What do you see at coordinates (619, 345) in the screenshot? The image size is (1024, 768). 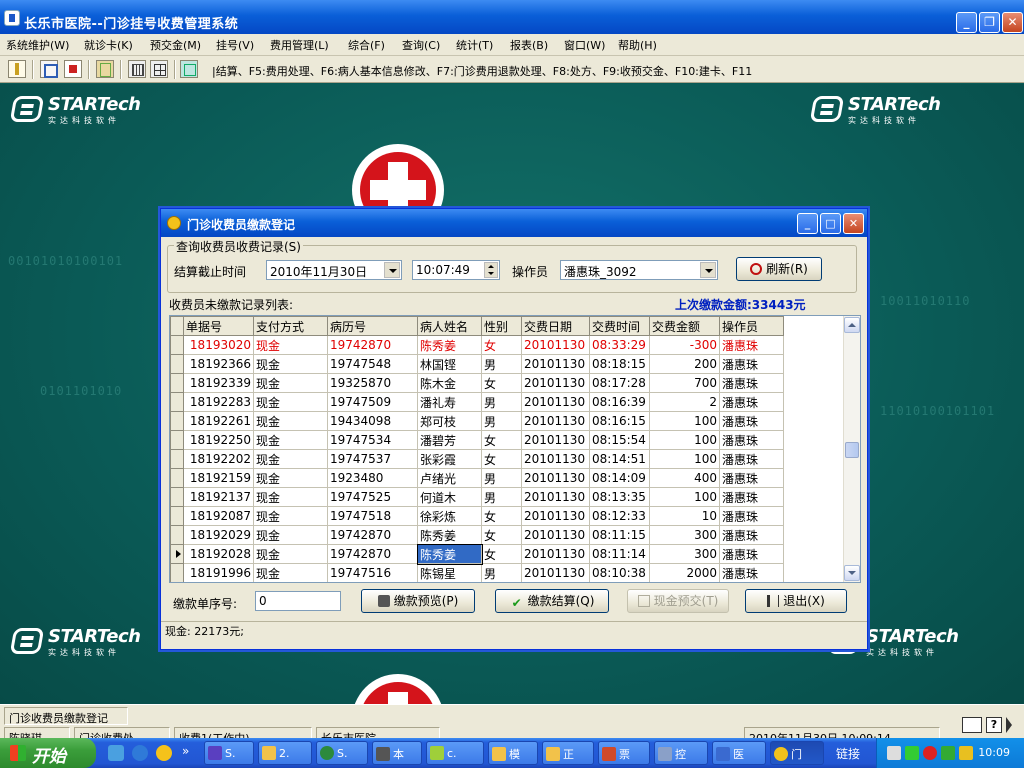 I see `cell-time: 08:33:29` at bounding box center [619, 345].